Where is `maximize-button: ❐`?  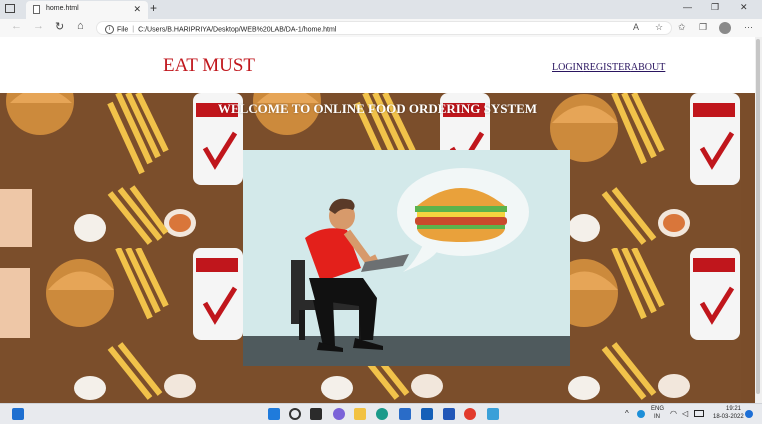
maximize-button: ❐ is located at coordinates (715, 7).